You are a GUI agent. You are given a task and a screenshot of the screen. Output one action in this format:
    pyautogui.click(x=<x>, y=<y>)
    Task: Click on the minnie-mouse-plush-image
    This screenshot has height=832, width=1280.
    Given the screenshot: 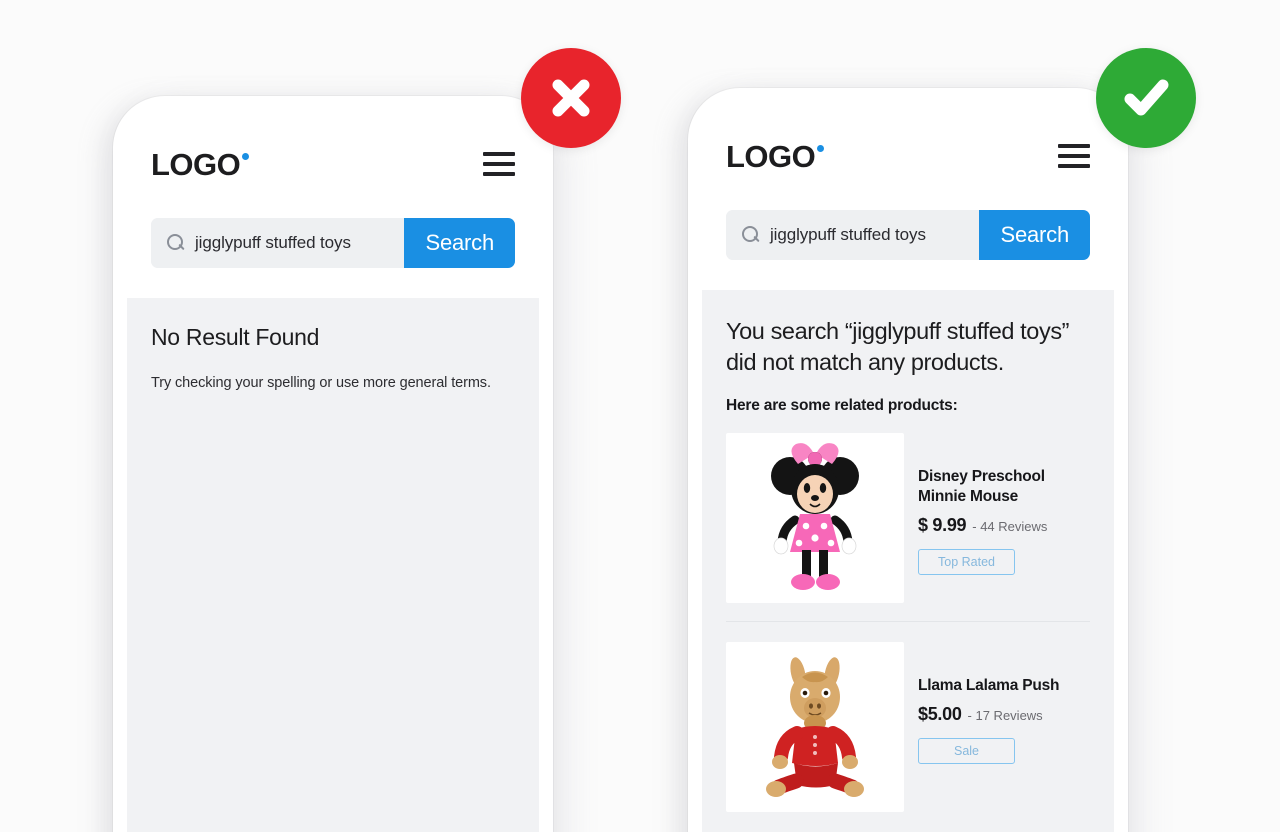 What is the action you would take?
    pyautogui.click(x=815, y=517)
    